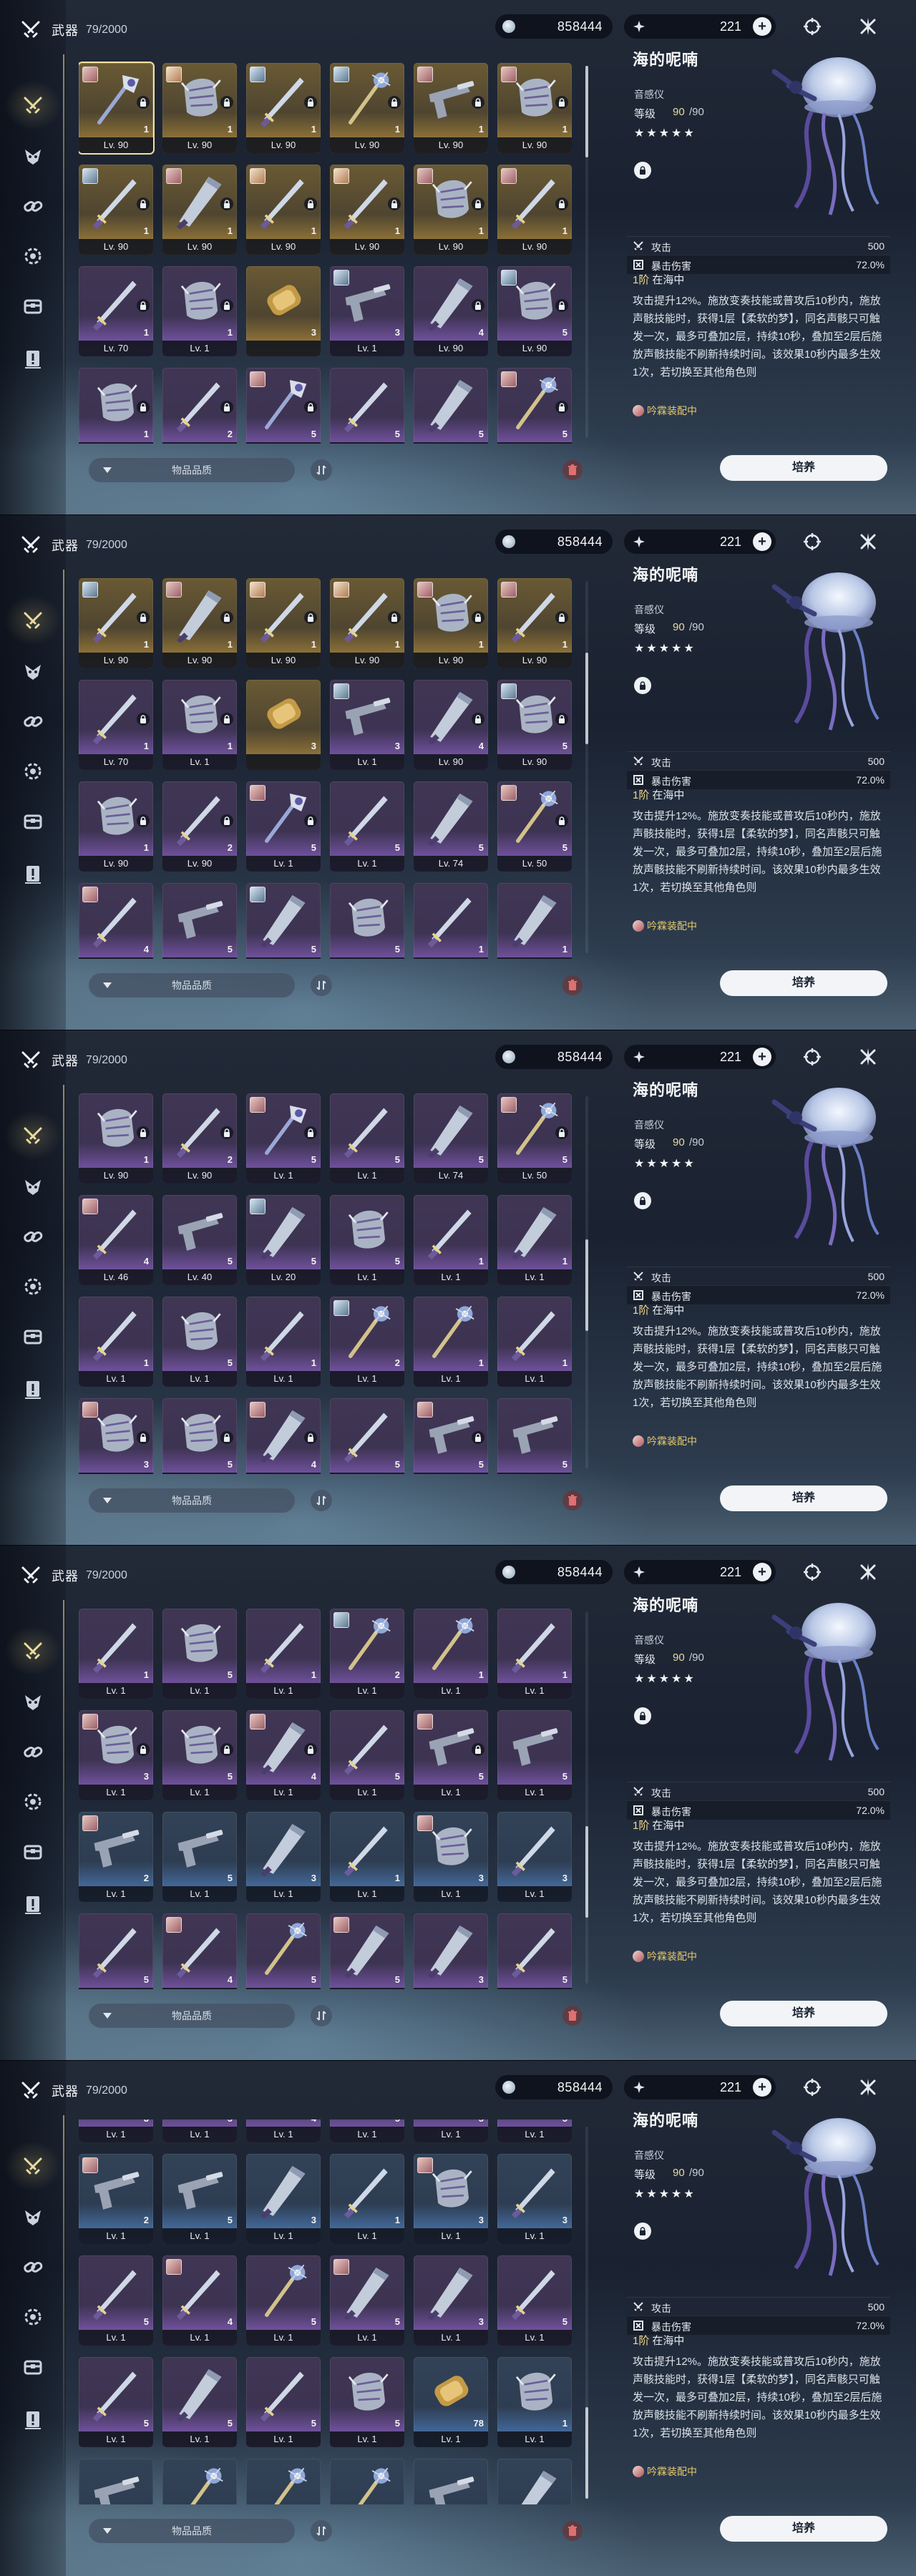  What do you see at coordinates (33, 2367) in the screenshot?
I see `sidebar-item-resource` at bounding box center [33, 2367].